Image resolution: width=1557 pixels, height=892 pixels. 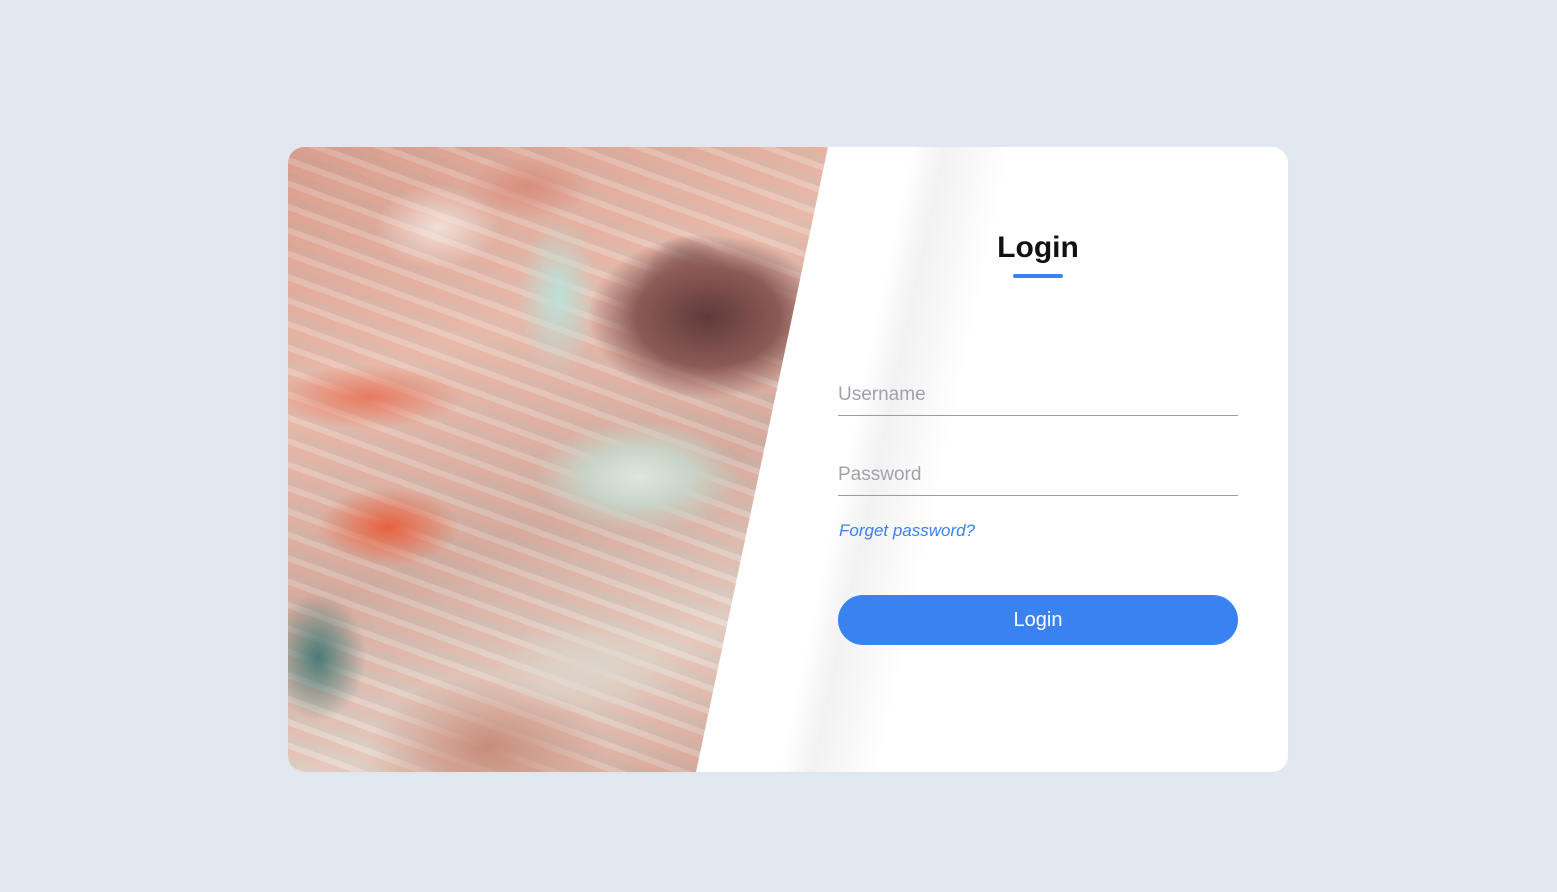 I want to click on login-button: Login, so click(x=1038, y=620).